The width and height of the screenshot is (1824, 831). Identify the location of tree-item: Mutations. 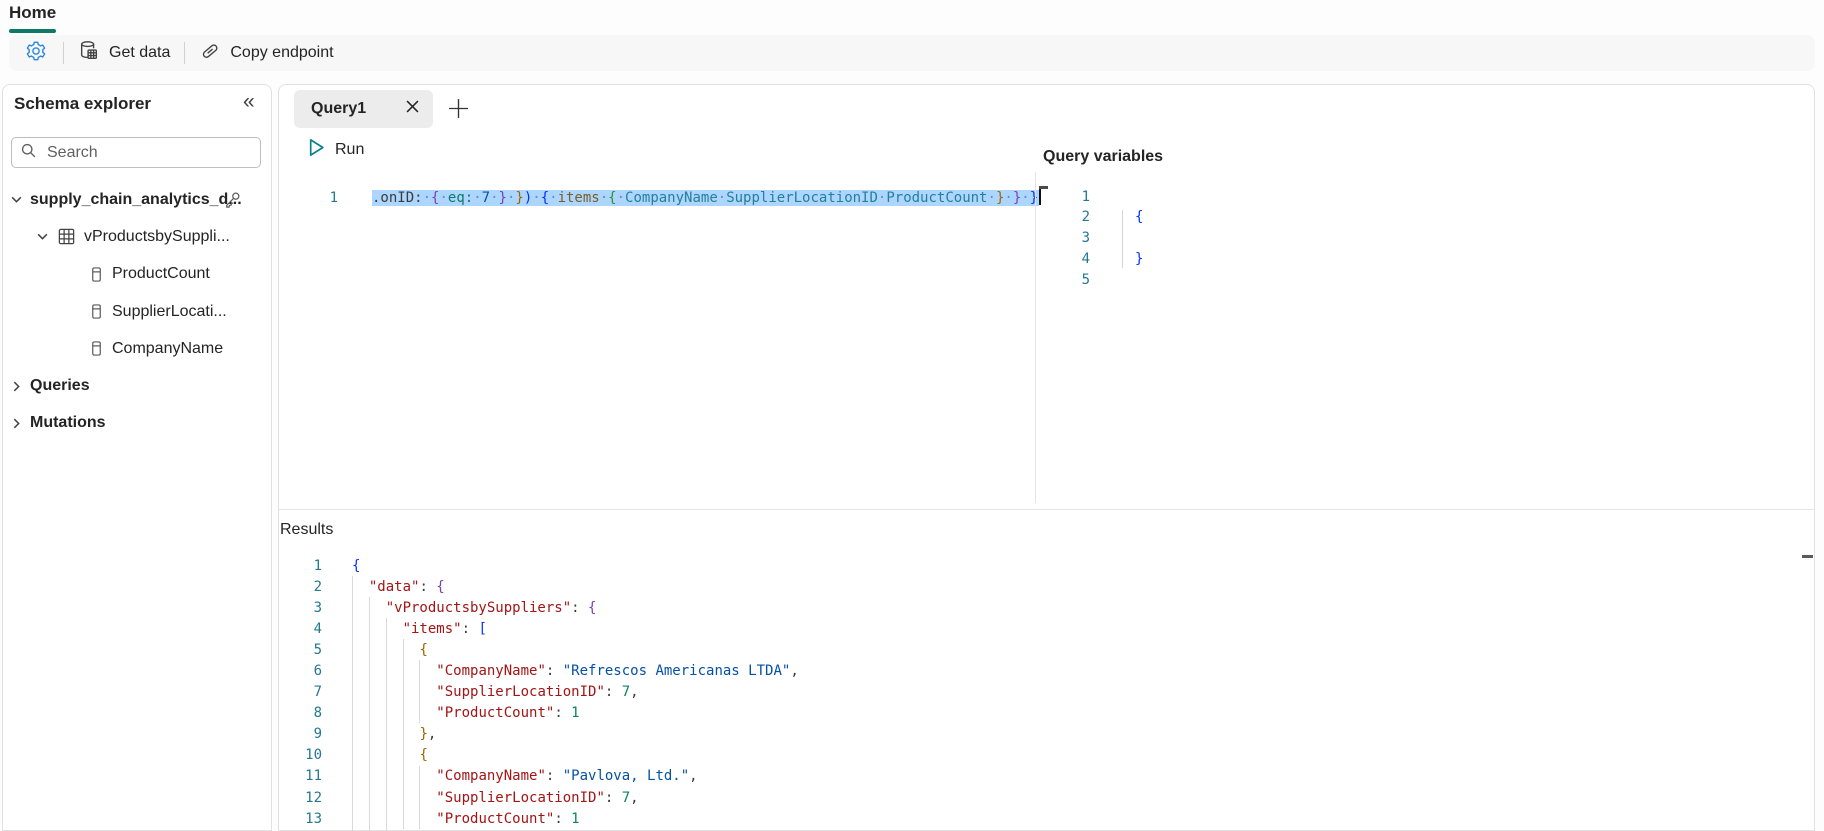
(135, 423).